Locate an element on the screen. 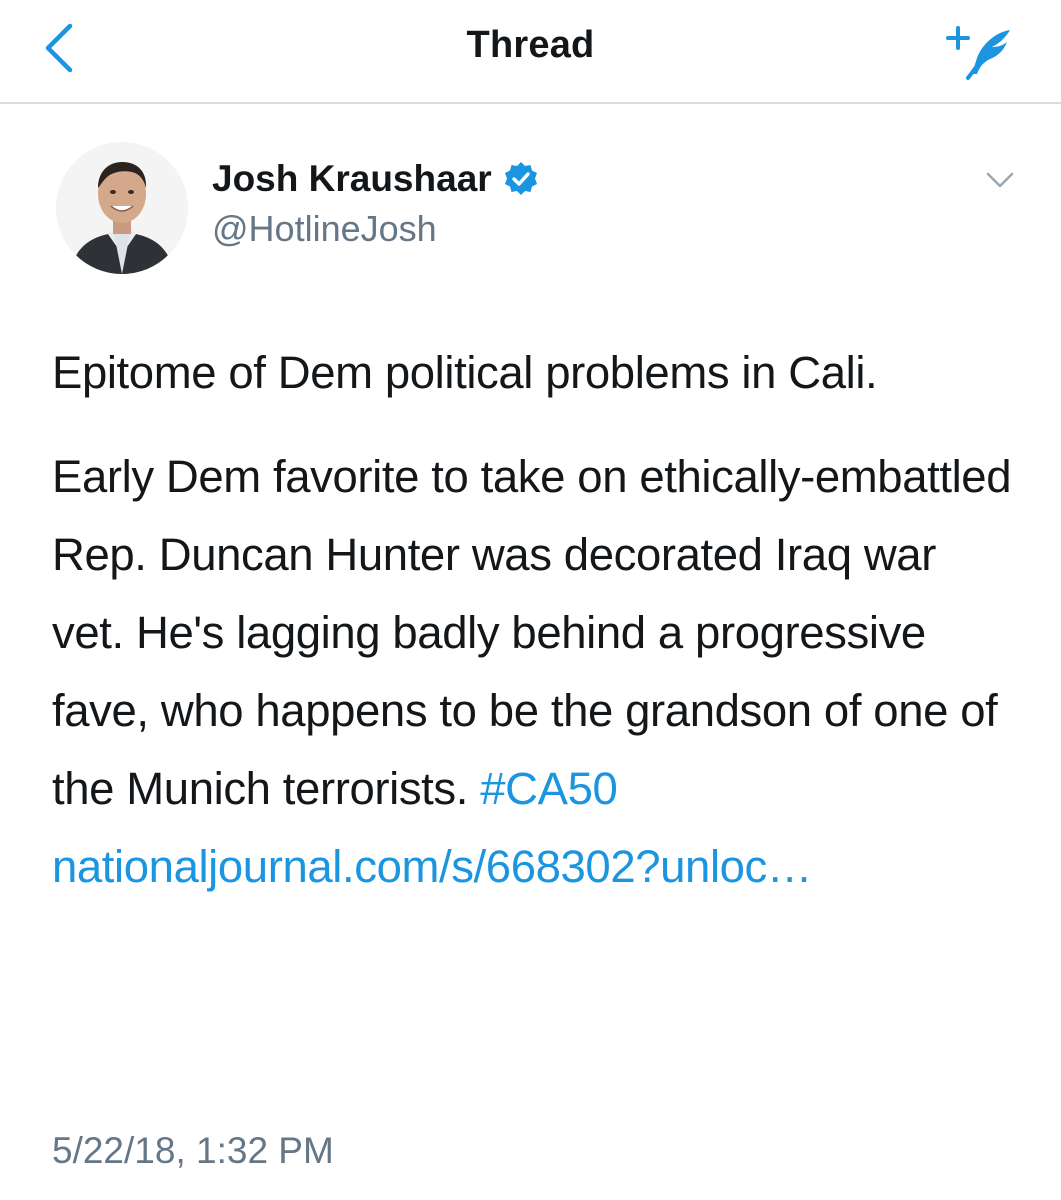 The width and height of the screenshot is (1061, 1200). author-name-text: Josh Kraushaar is located at coordinates (352, 178).